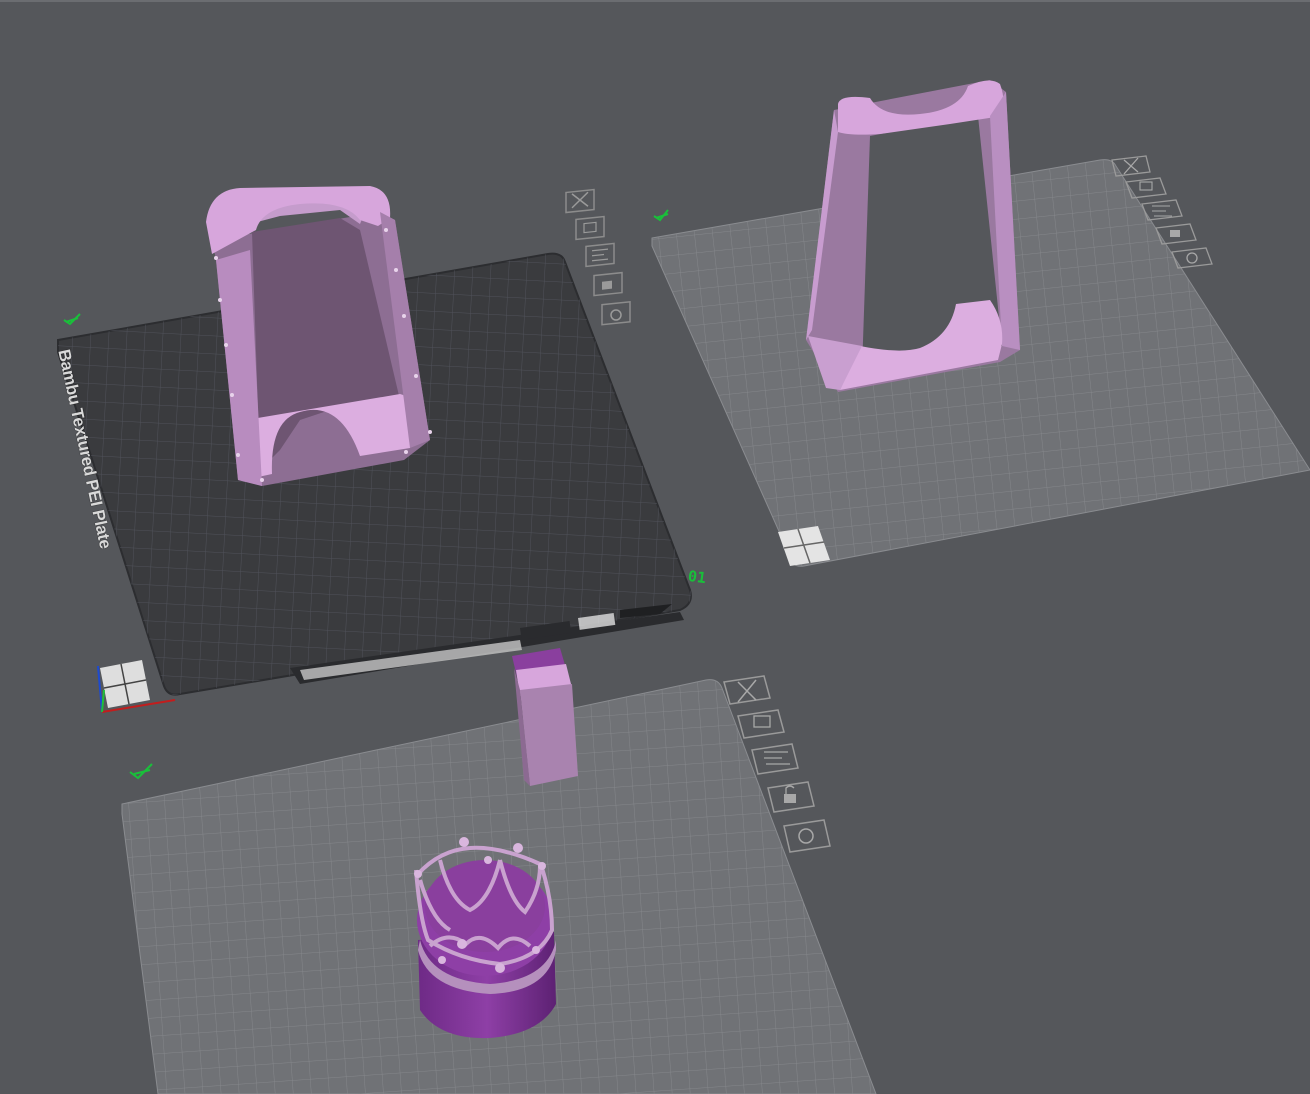 The width and height of the screenshot is (1310, 1094). Describe the element at coordinates (72, 319) in the screenshot. I see `plate-1-edit-icon` at that location.